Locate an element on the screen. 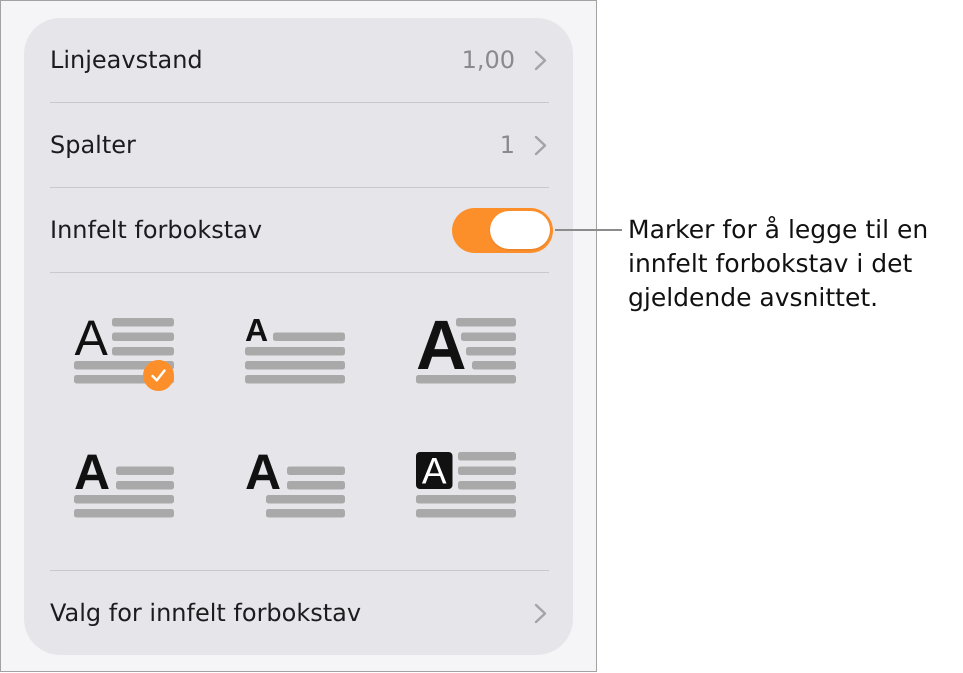 Image resolution: width=963 pixels, height=673 pixels. row-label: Spalter is located at coordinates (93, 145).